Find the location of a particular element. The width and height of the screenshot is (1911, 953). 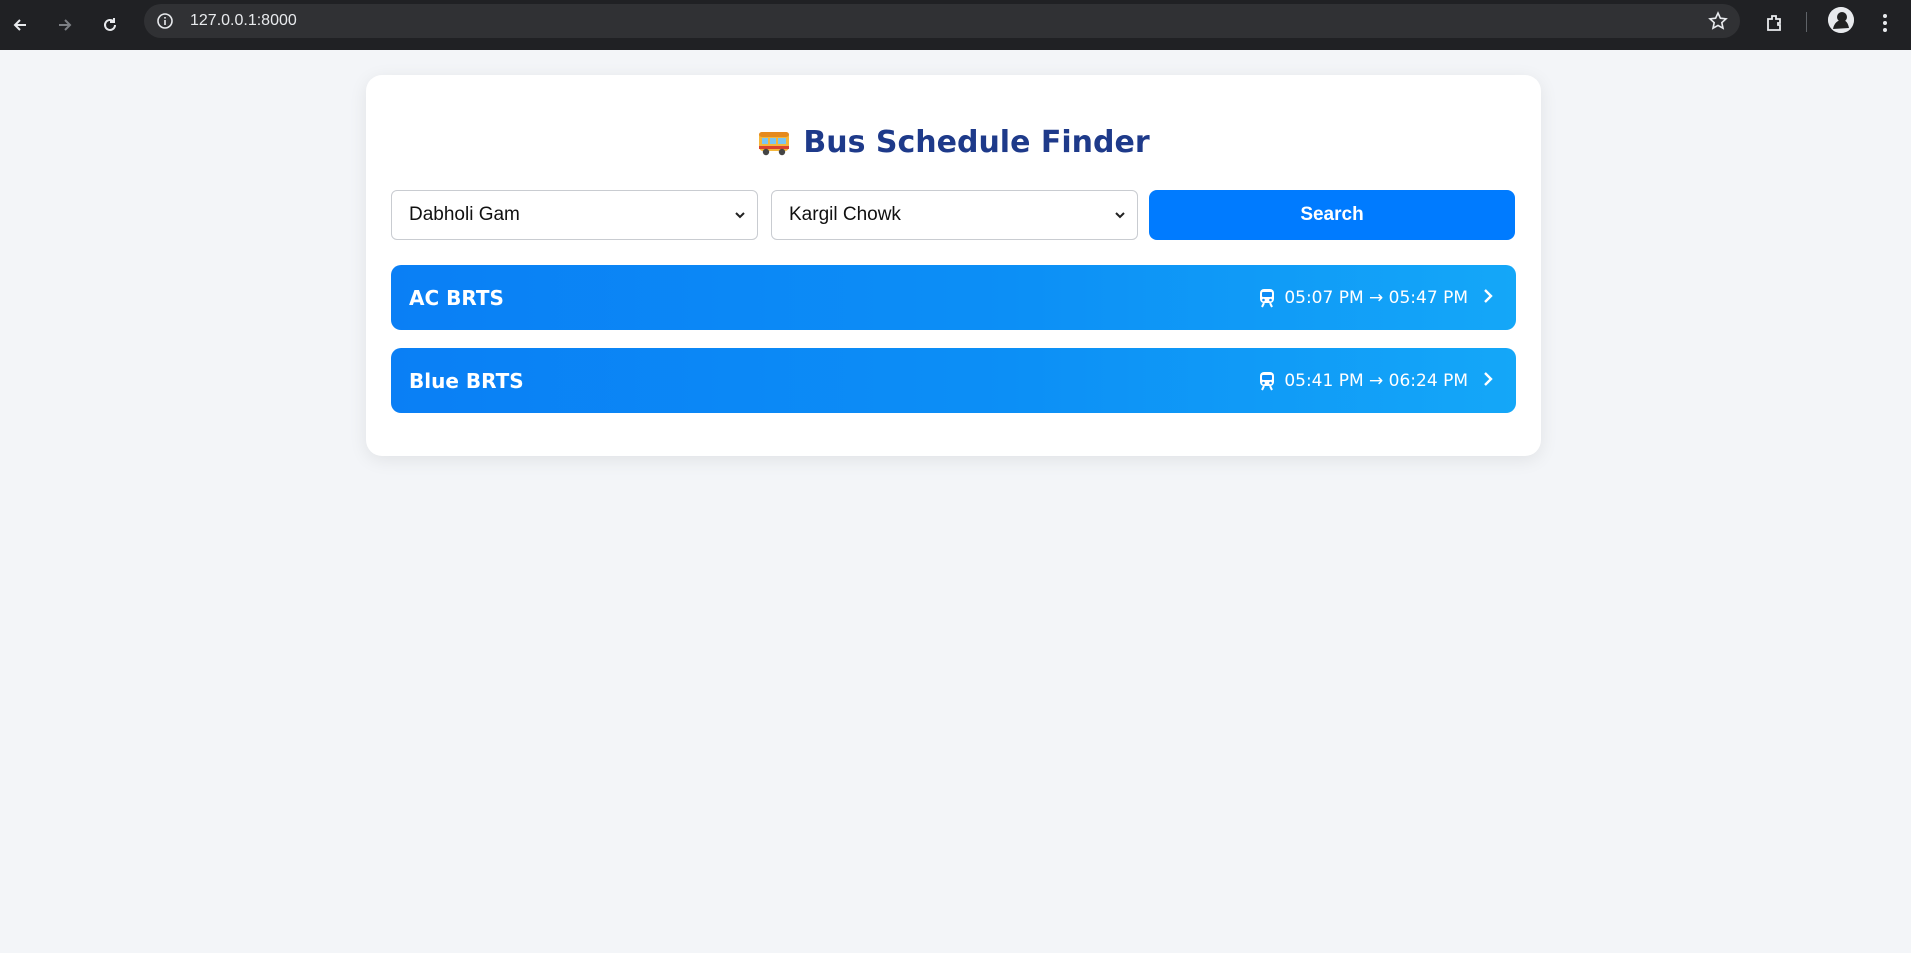

forward-arrow-icon is located at coordinates (65, 25).